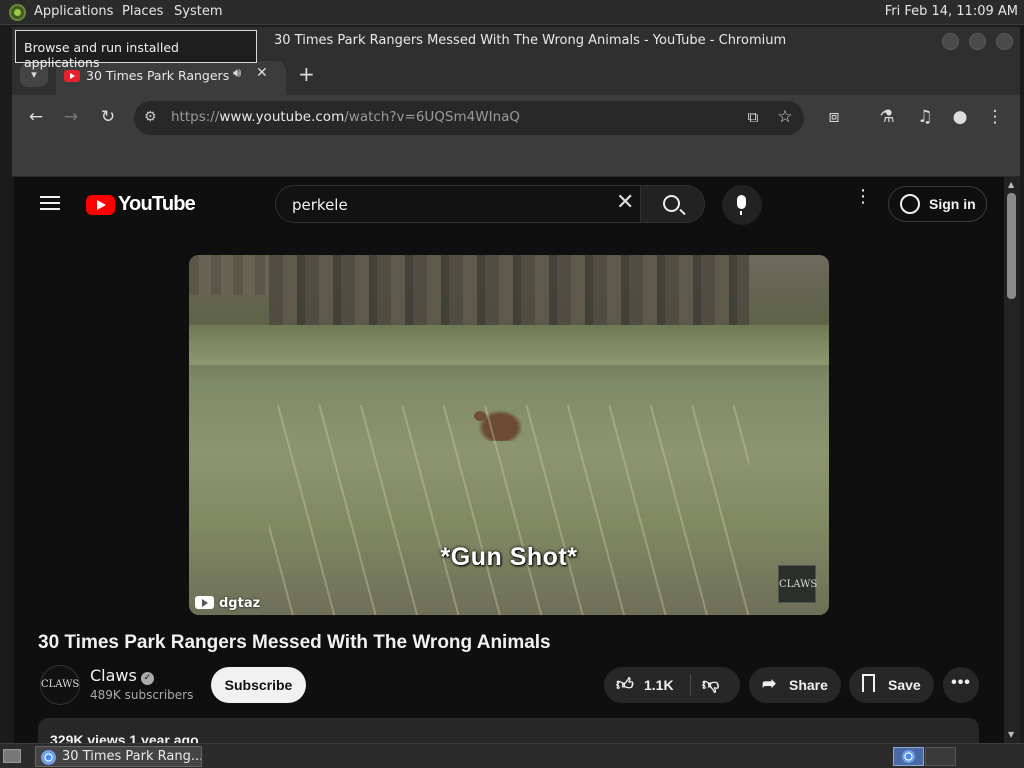  What do you see at coordinates (785, 117) in the screenshot?
I see `star-icon: ☆` at bounding box center [785, 117].